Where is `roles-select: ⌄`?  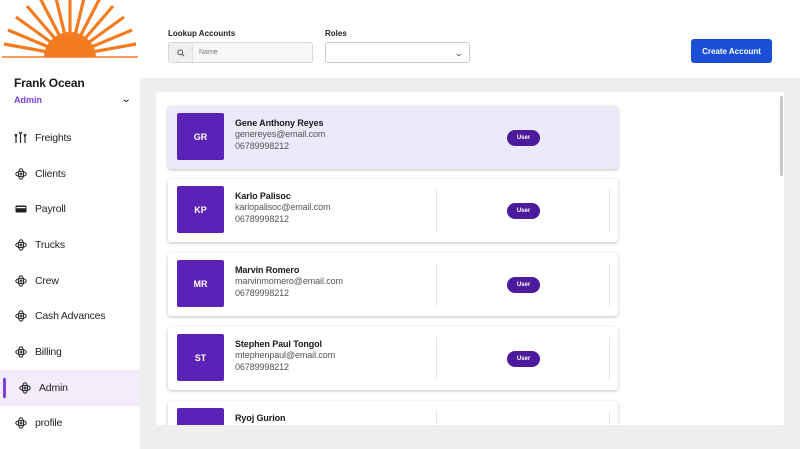
roles-select: ⌄ is located at coordinates (397, 52).